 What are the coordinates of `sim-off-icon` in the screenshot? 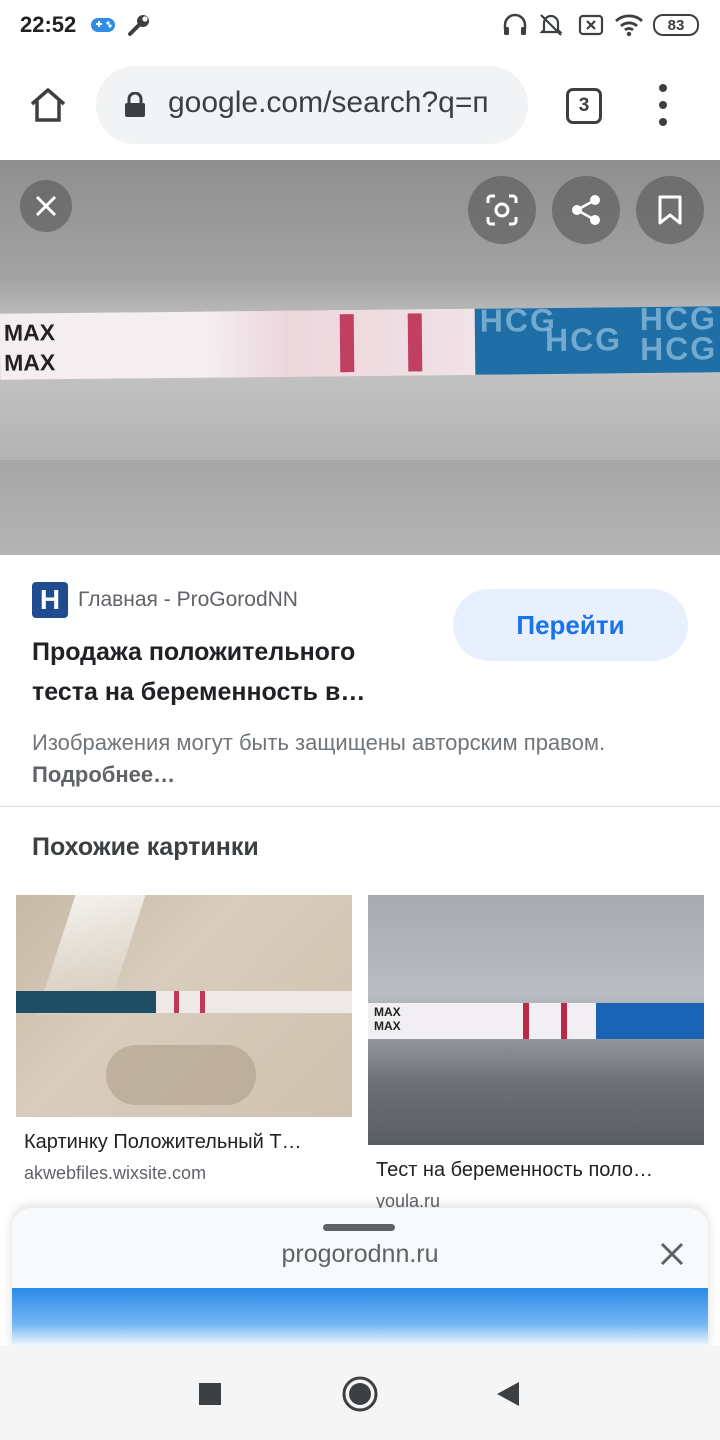 It's located at (591, 25).